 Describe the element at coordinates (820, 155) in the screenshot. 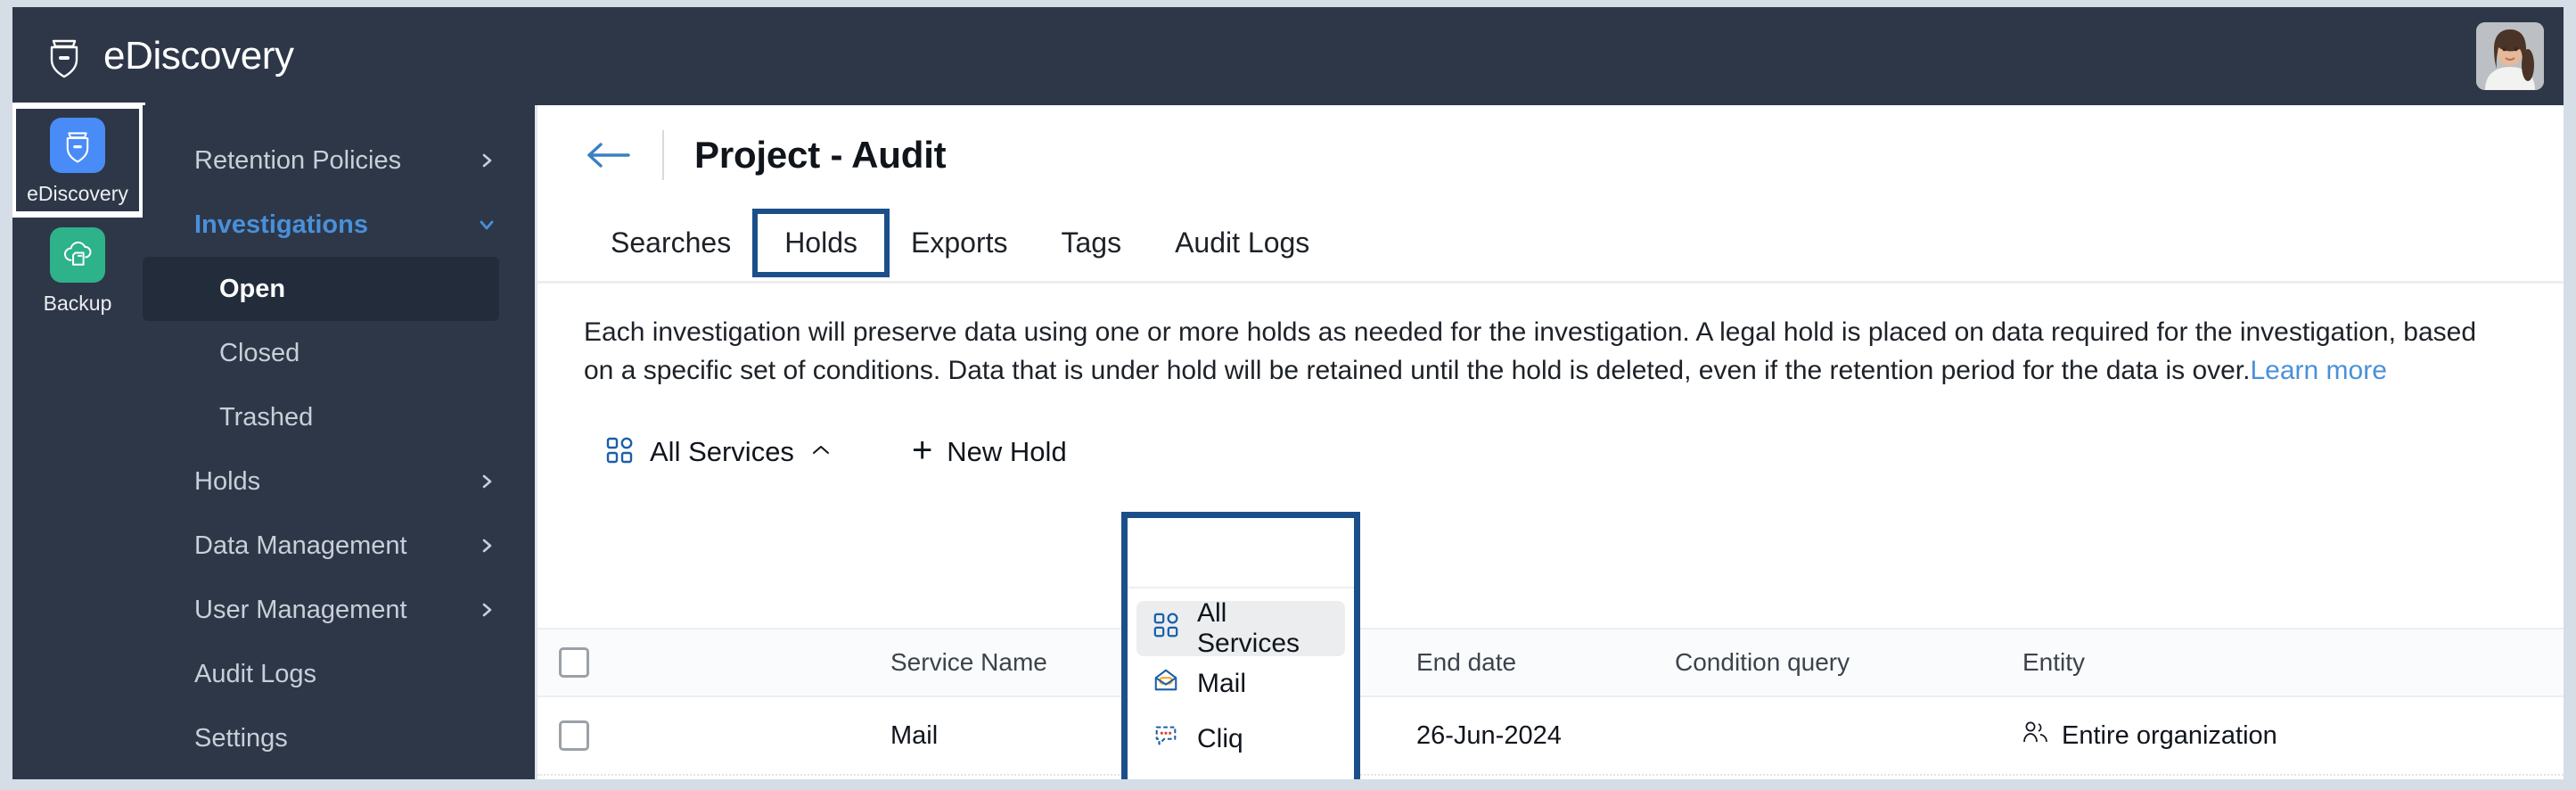

I see `page-title: Project - Audit` at that location.